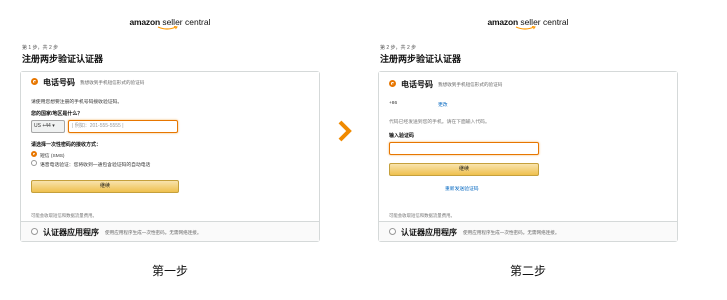  I want to click on change-number-link: 更改, so click(443, 104).